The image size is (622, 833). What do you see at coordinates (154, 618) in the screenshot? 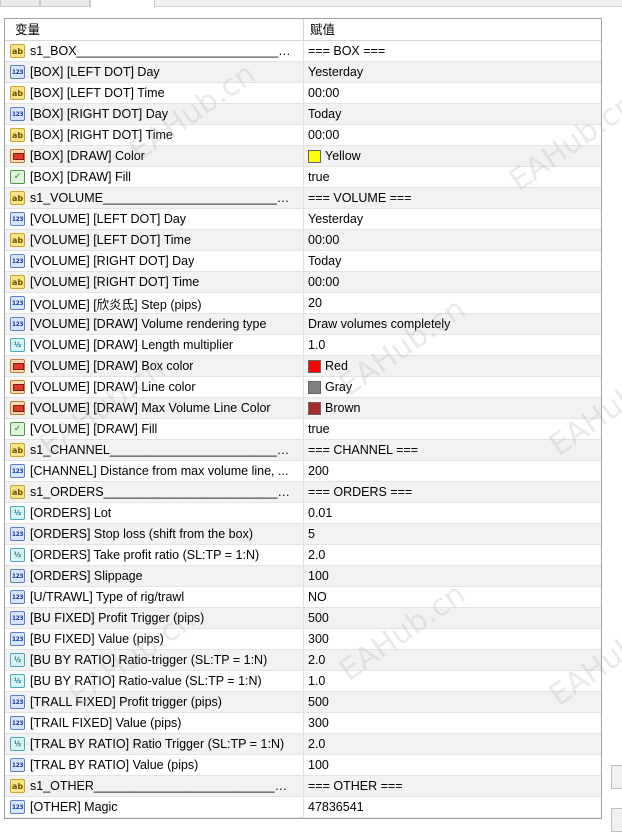
I see `variable-cell: 123 [BU FIXED] Profit Trigger (pips)` at bounding box center [154, 618].